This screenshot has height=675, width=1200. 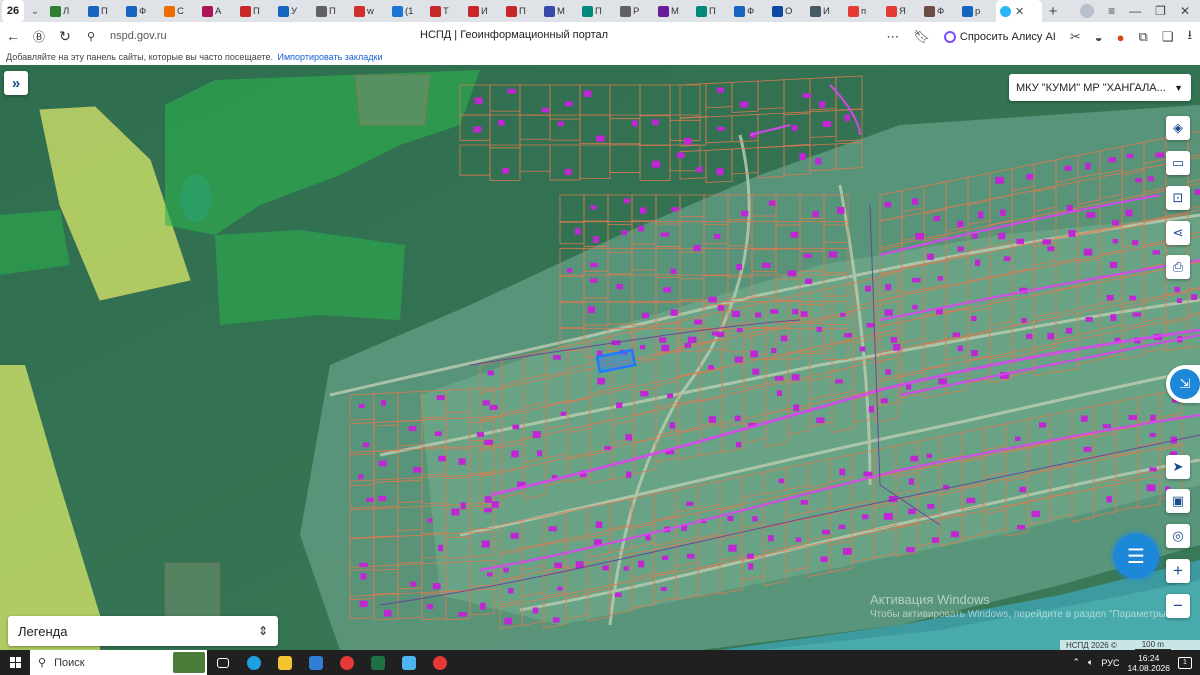 What do you see at coordinates (787, 11) in the screenshot?
I see `browser-tab: О` at bounding box center [787, 11].